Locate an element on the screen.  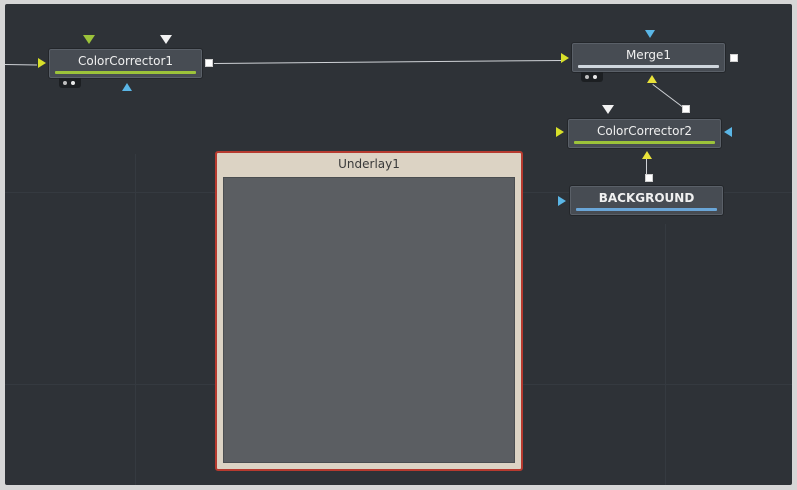
node-colorcorrector1: ColorCorrector1 is located at coordinates (125, 63).